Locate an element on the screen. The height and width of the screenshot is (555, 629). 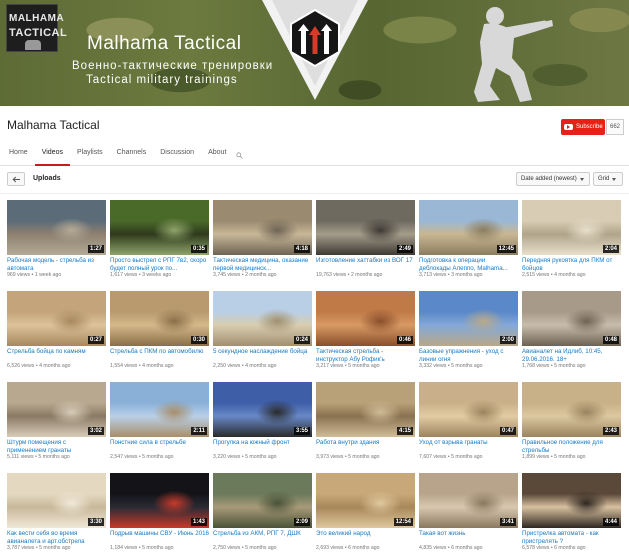
video-title-link: Понстние сила в стрельбе is located at coordinates (159, 446).